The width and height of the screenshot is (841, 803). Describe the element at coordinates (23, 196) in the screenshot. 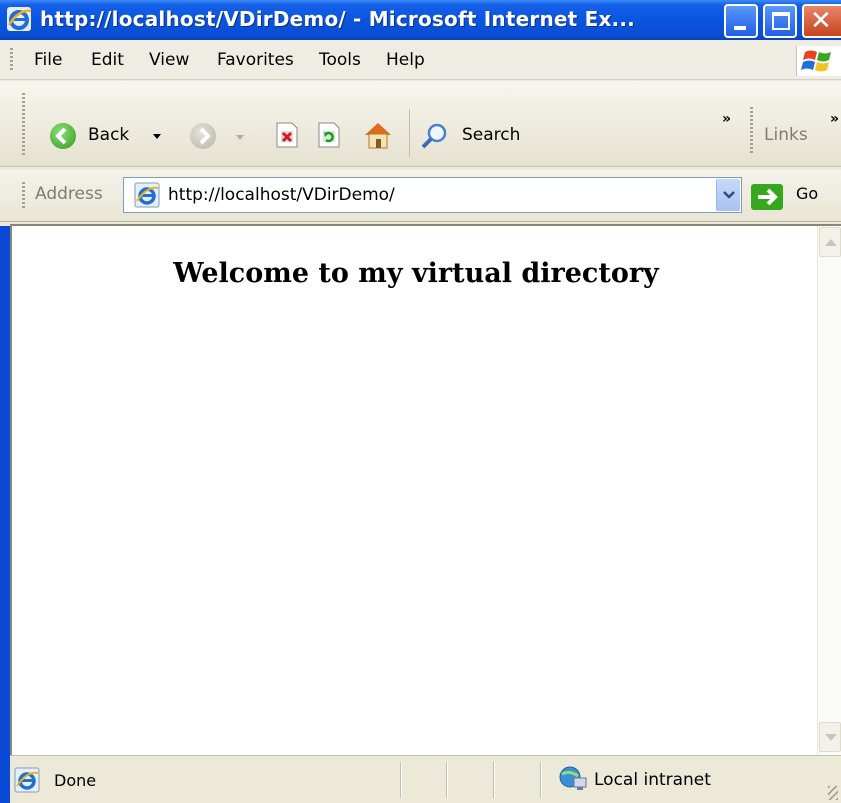

I see `address-grip` at that location.